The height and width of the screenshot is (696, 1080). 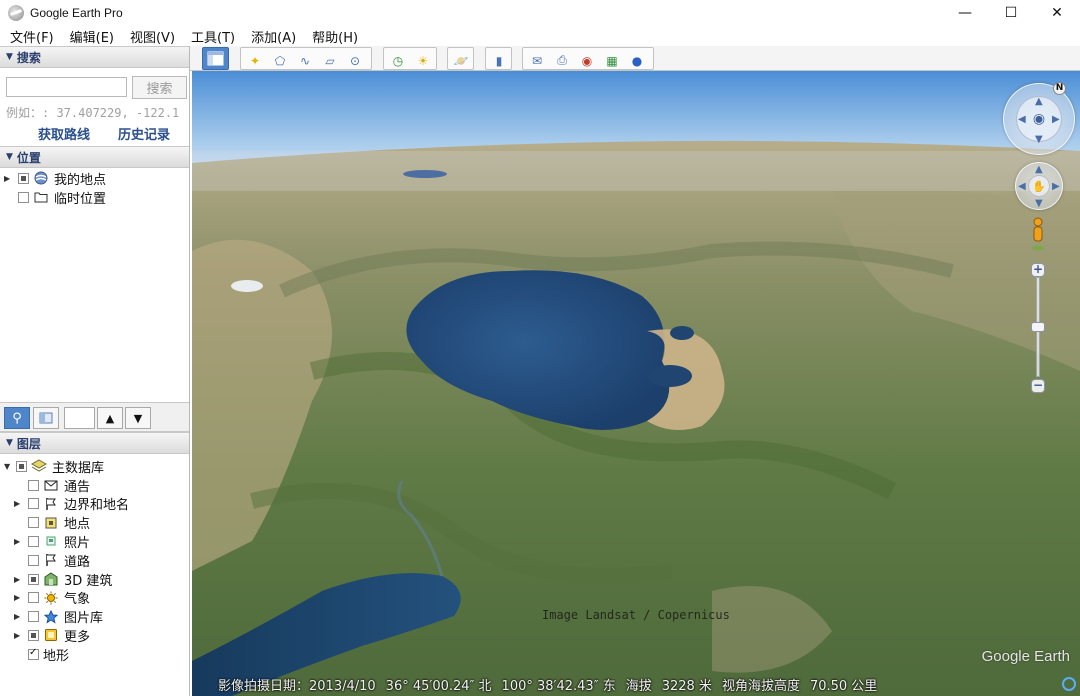 I want to click on ruler-button: ▮, so click(x=499, y=60).